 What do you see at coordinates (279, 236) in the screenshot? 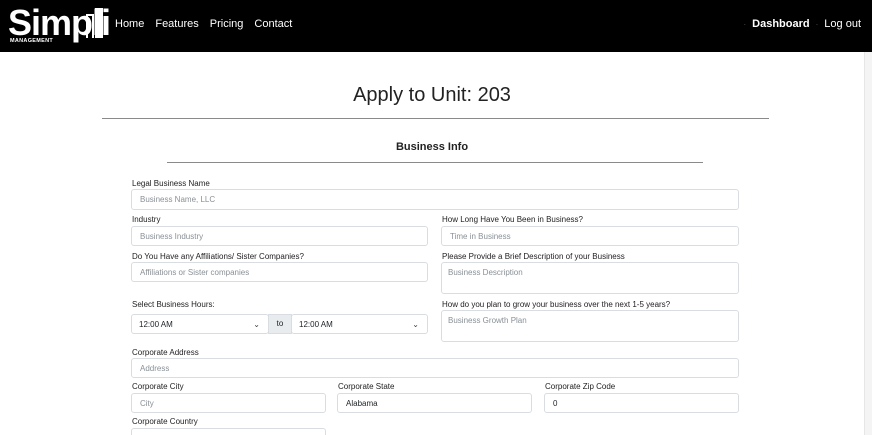
I see `industry-input` at bounding box center [279, 236].